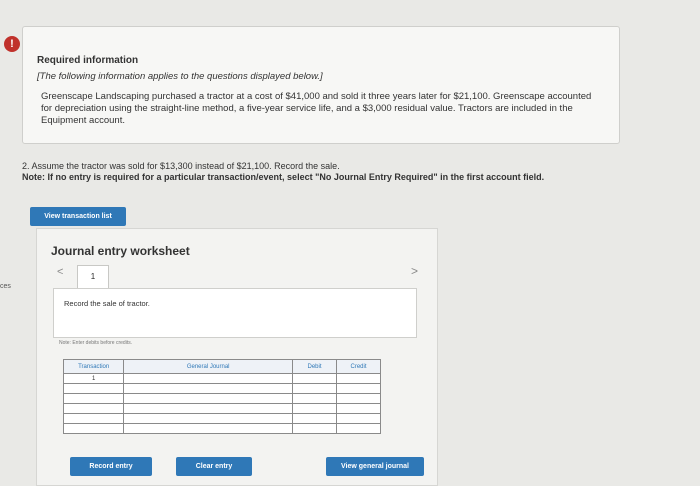  I want to click on entry-description-box: Record the sale of tractor., so click(235, 313).